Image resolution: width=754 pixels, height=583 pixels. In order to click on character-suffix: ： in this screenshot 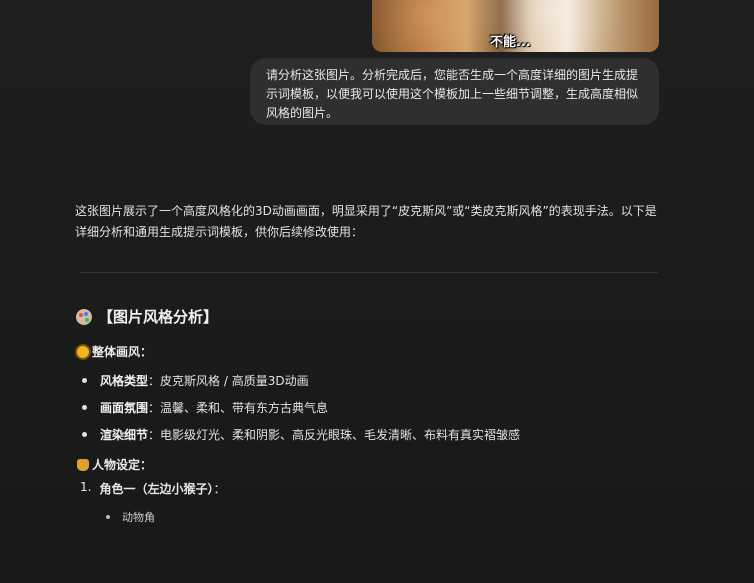, I will do `click(219, 489)`.